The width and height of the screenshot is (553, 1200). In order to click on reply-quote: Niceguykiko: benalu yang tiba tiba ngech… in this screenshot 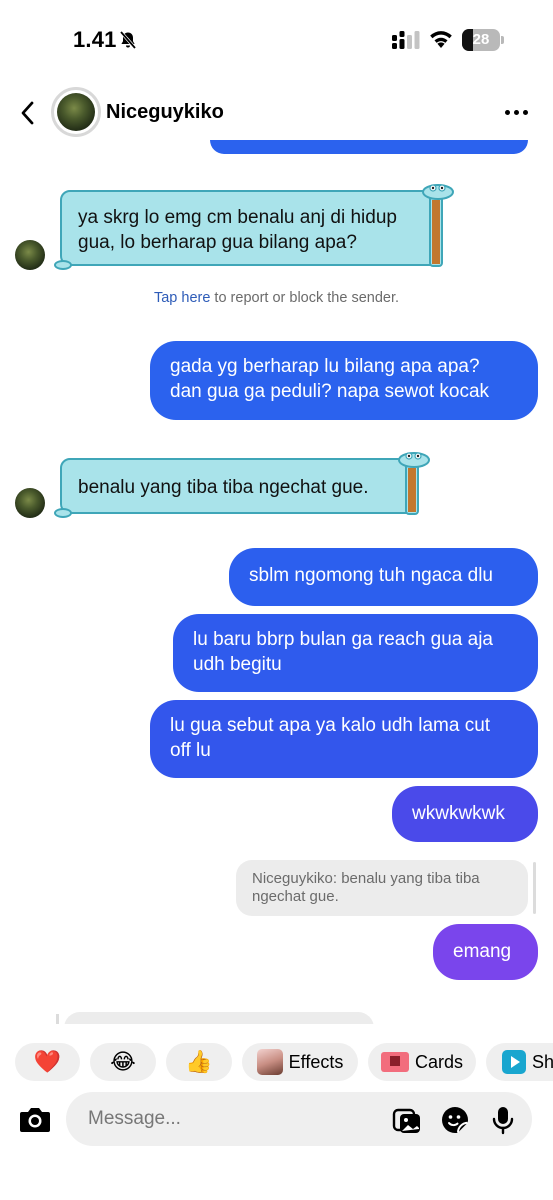, I will do `click(382, 888)`.